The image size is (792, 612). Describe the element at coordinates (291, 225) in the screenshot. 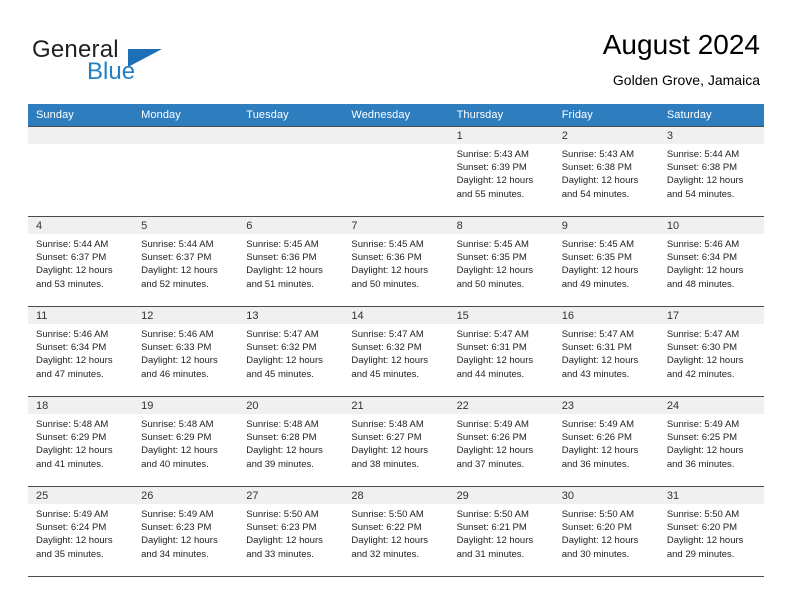

I see `day-number: 6` at that location.